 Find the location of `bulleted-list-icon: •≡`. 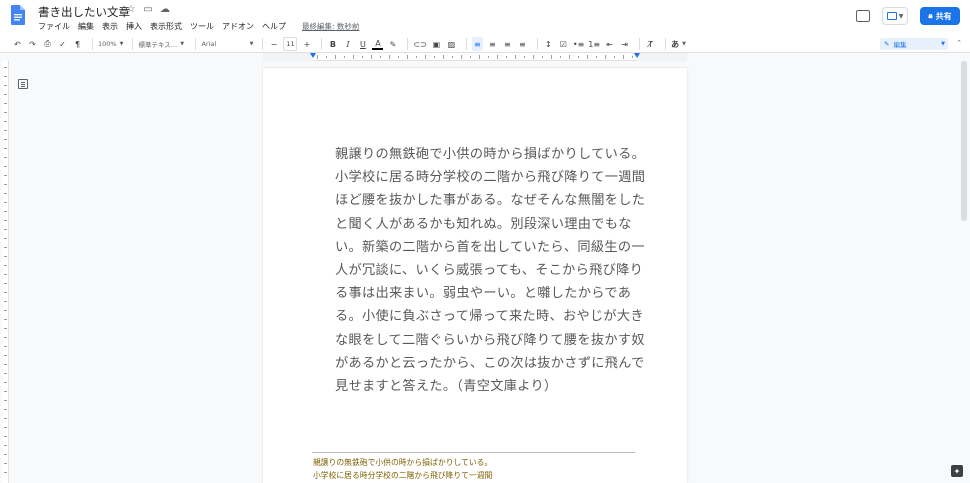

bulleted-list-icon: •≡ is located at coordinates (578, 44).